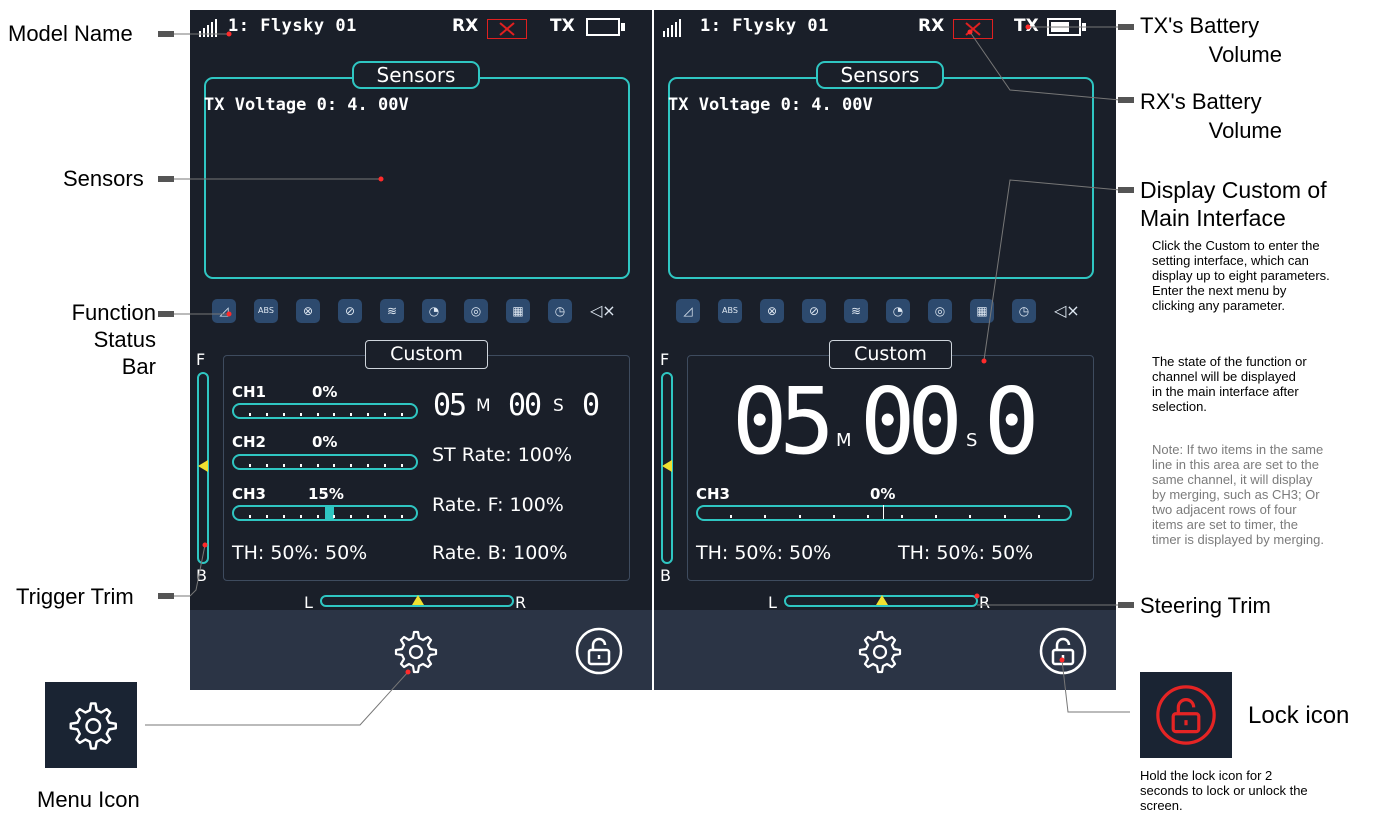  What do you see at coordinates (1233, 190) in the screenshot?
I see `annotation-display-custom-1: Display Custom of` at bounding box center [1233, 190].